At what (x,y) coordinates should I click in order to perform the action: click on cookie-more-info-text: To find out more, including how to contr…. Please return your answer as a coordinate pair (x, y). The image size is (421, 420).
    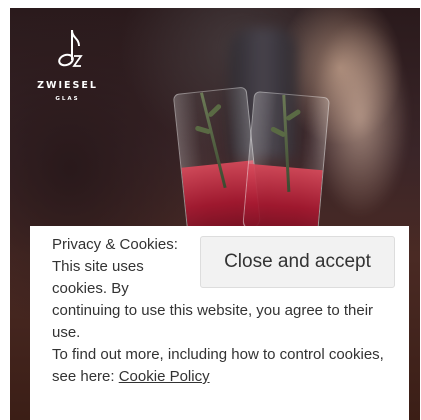
    Looking at the image, I should click on (218, 365).